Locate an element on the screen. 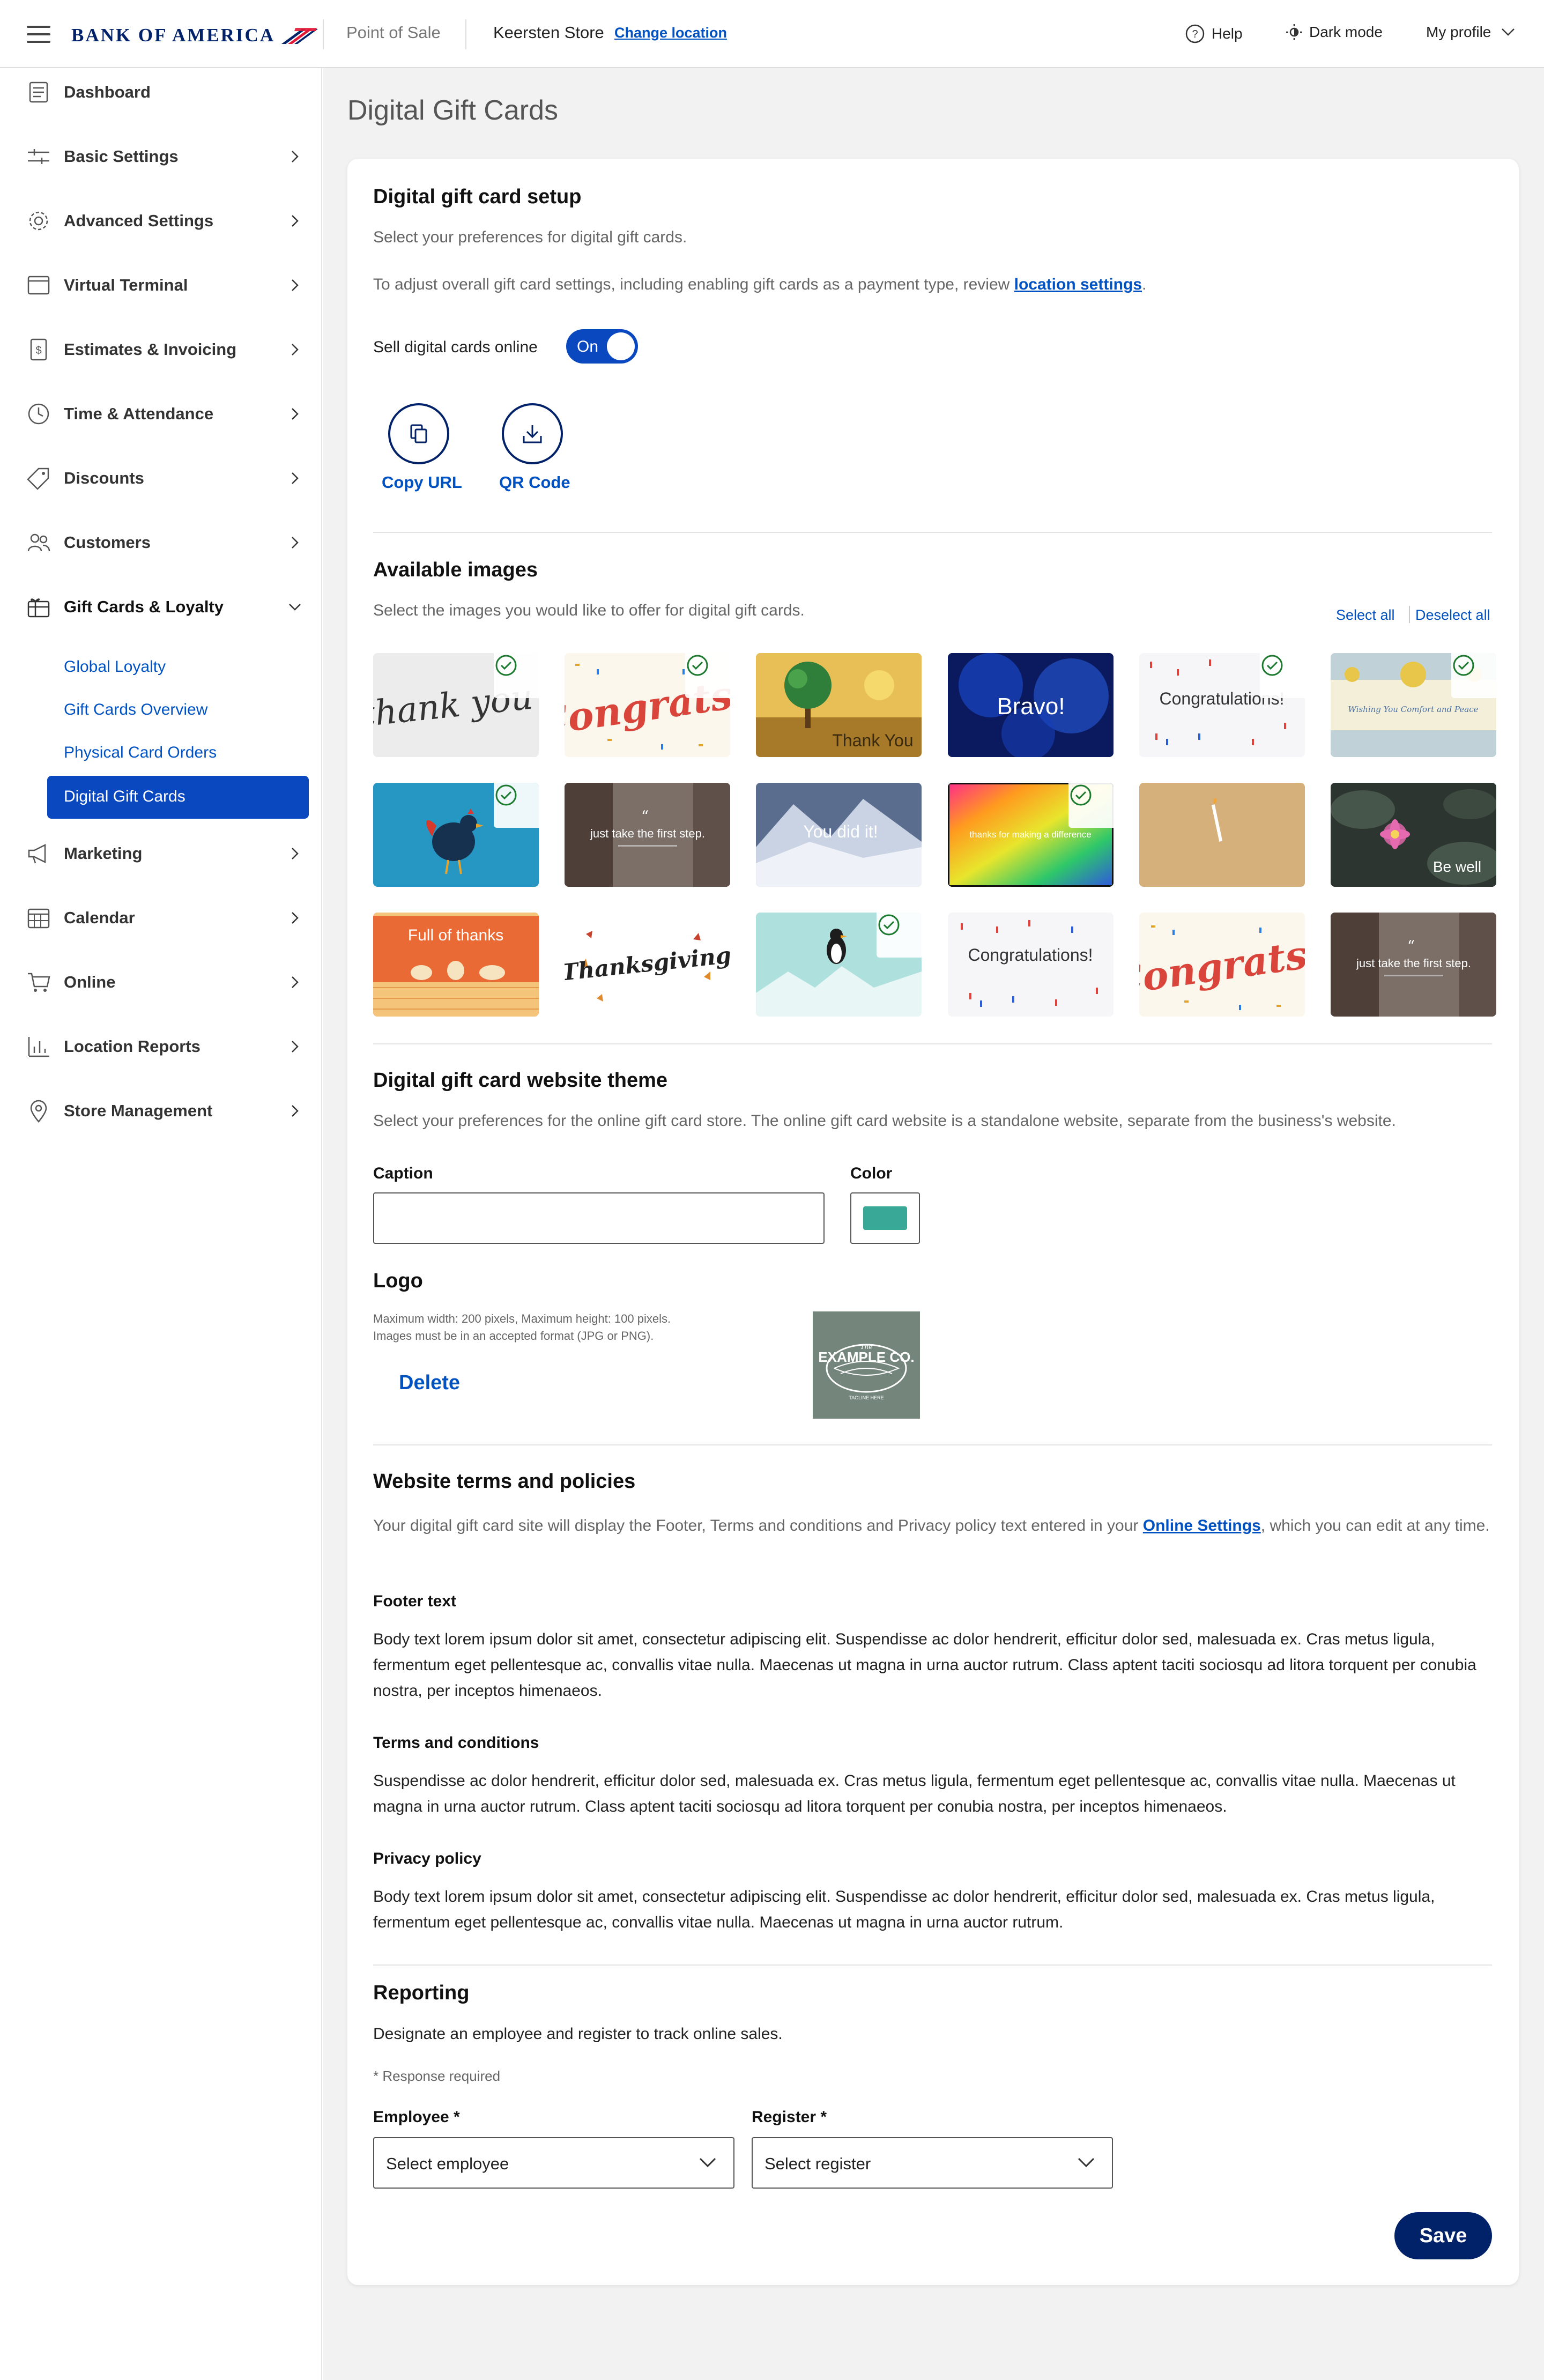 The width and height of the screenshot is (1544, 2380). sidebar-subitem-global-loyalty: Global Loyalty is located at coordinates (115, 667).